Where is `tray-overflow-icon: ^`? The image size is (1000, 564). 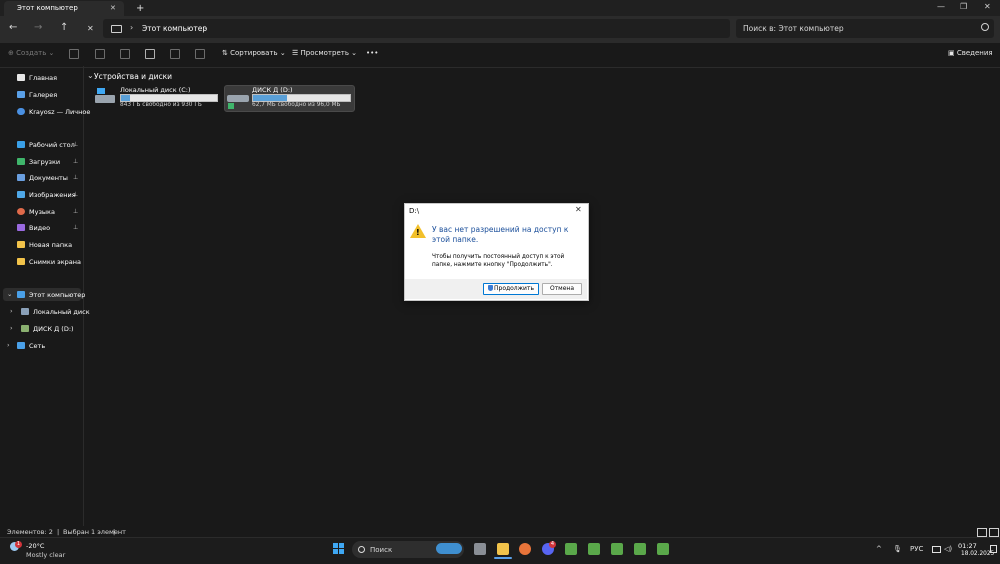 tray-overflow-icon: ^ is located at coordinates (879, 549).